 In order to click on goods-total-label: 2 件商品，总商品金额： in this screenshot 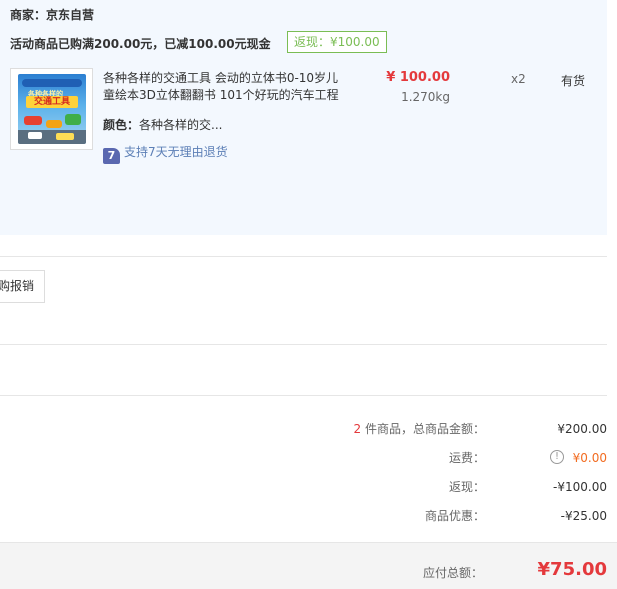, I will do `click(419, 429)`.